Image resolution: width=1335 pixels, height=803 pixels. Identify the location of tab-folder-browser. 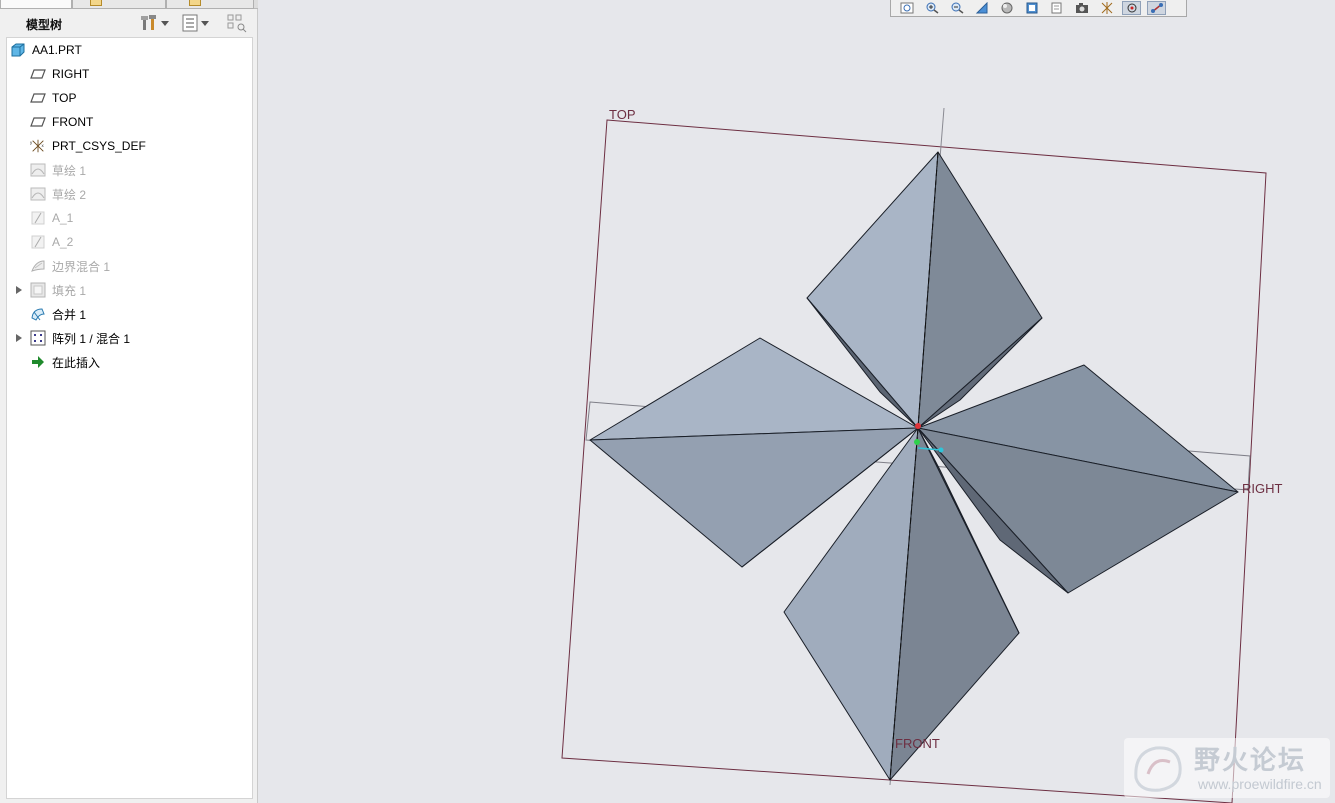
(119, 4).